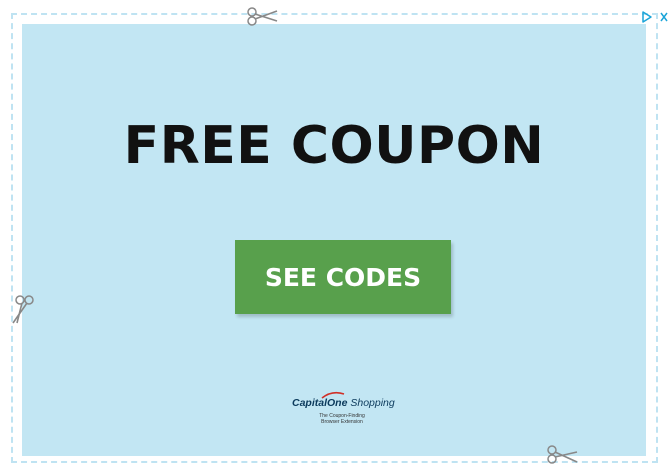 This screenshot has width=670, height=466. Describe the element at coordinates (372, 403) in the screenshot. I see `brand-name-shopping: Shopping` at that location.